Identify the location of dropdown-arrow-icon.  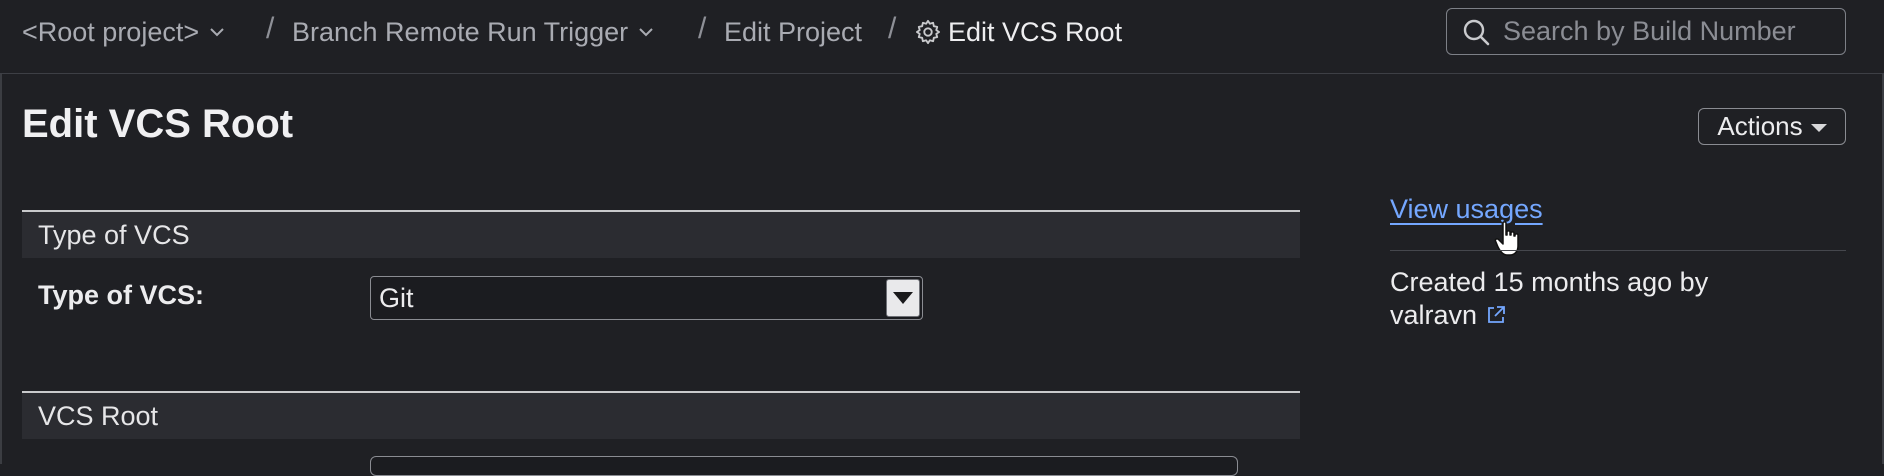
(903, 298).